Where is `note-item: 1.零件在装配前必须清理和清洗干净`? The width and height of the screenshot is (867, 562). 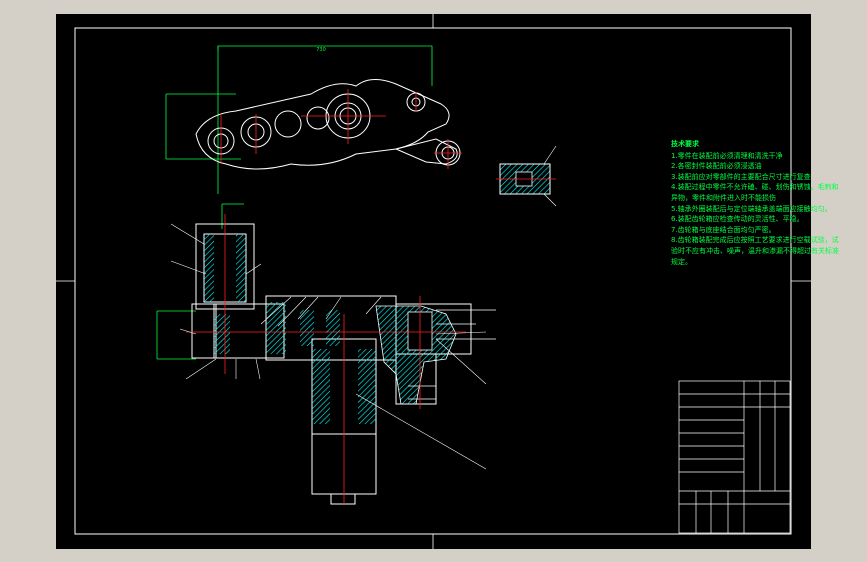
note-item: 1.零件在装配前必须清理和清洗干净 is located at coordinates (727, 155).